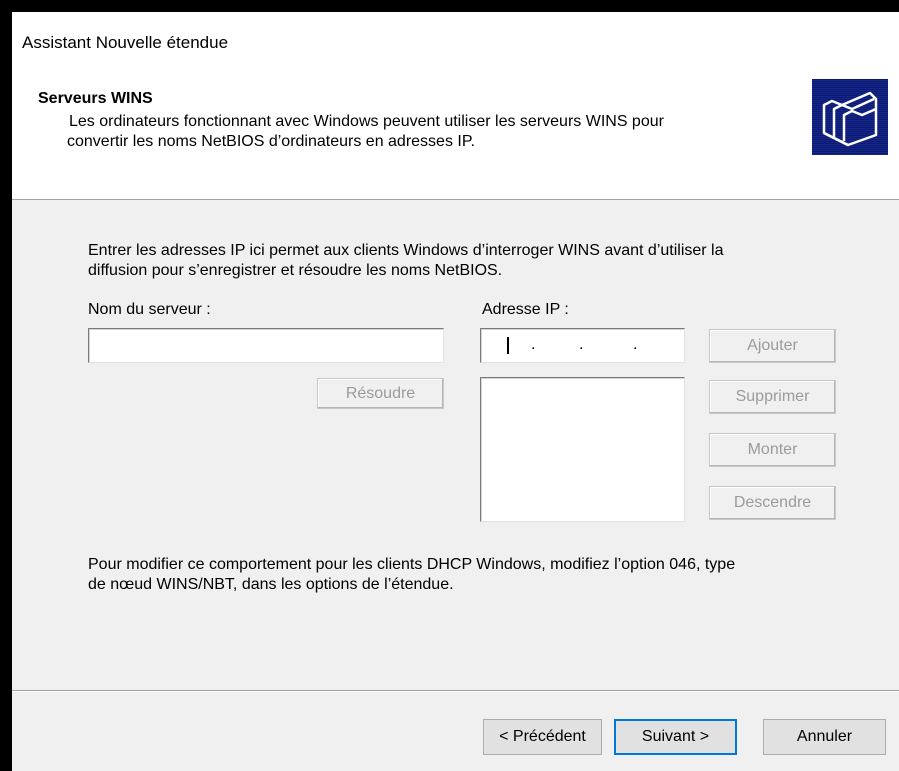  What do you see at coordinates (542, 737) in the screenshot?
I see `back-button: < Précédent` at bounding box center [542, 737].